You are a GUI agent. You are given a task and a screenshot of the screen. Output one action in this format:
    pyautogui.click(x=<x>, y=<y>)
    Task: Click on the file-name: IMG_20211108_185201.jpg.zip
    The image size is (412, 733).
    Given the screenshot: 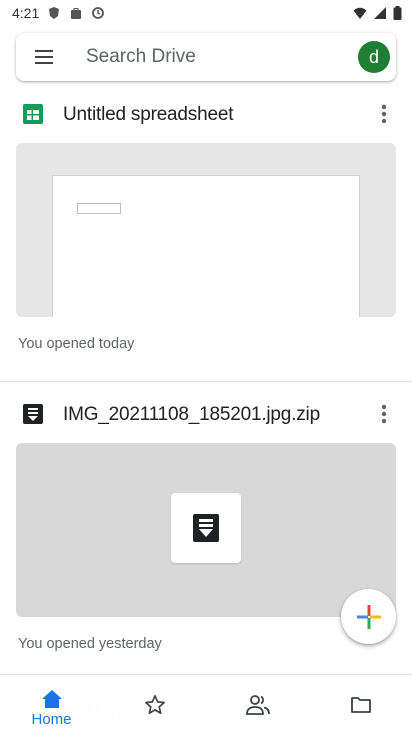 What is the action you would take?
    pyautogui.click(x=191, y=414)
    